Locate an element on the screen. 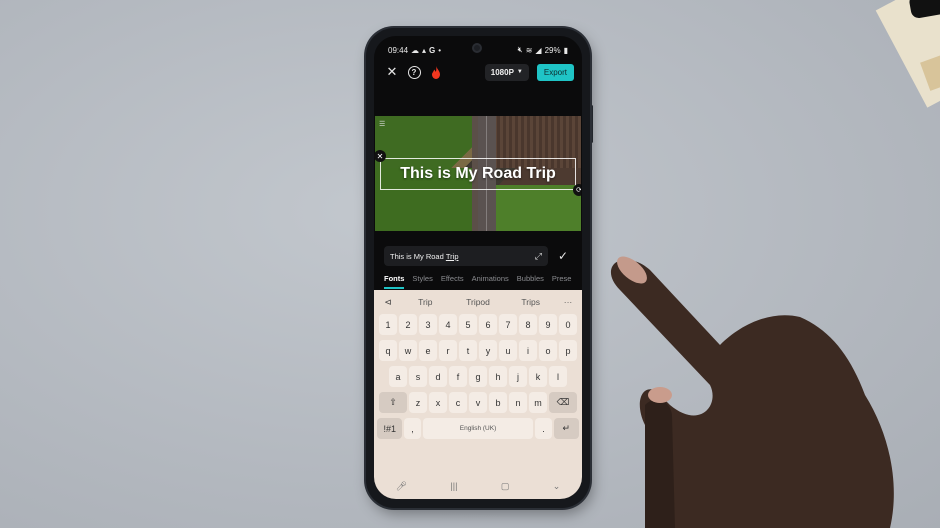 Image resolution: width=940 pixels, height=528 pixels. key: l is located at coordinates (558, 376).